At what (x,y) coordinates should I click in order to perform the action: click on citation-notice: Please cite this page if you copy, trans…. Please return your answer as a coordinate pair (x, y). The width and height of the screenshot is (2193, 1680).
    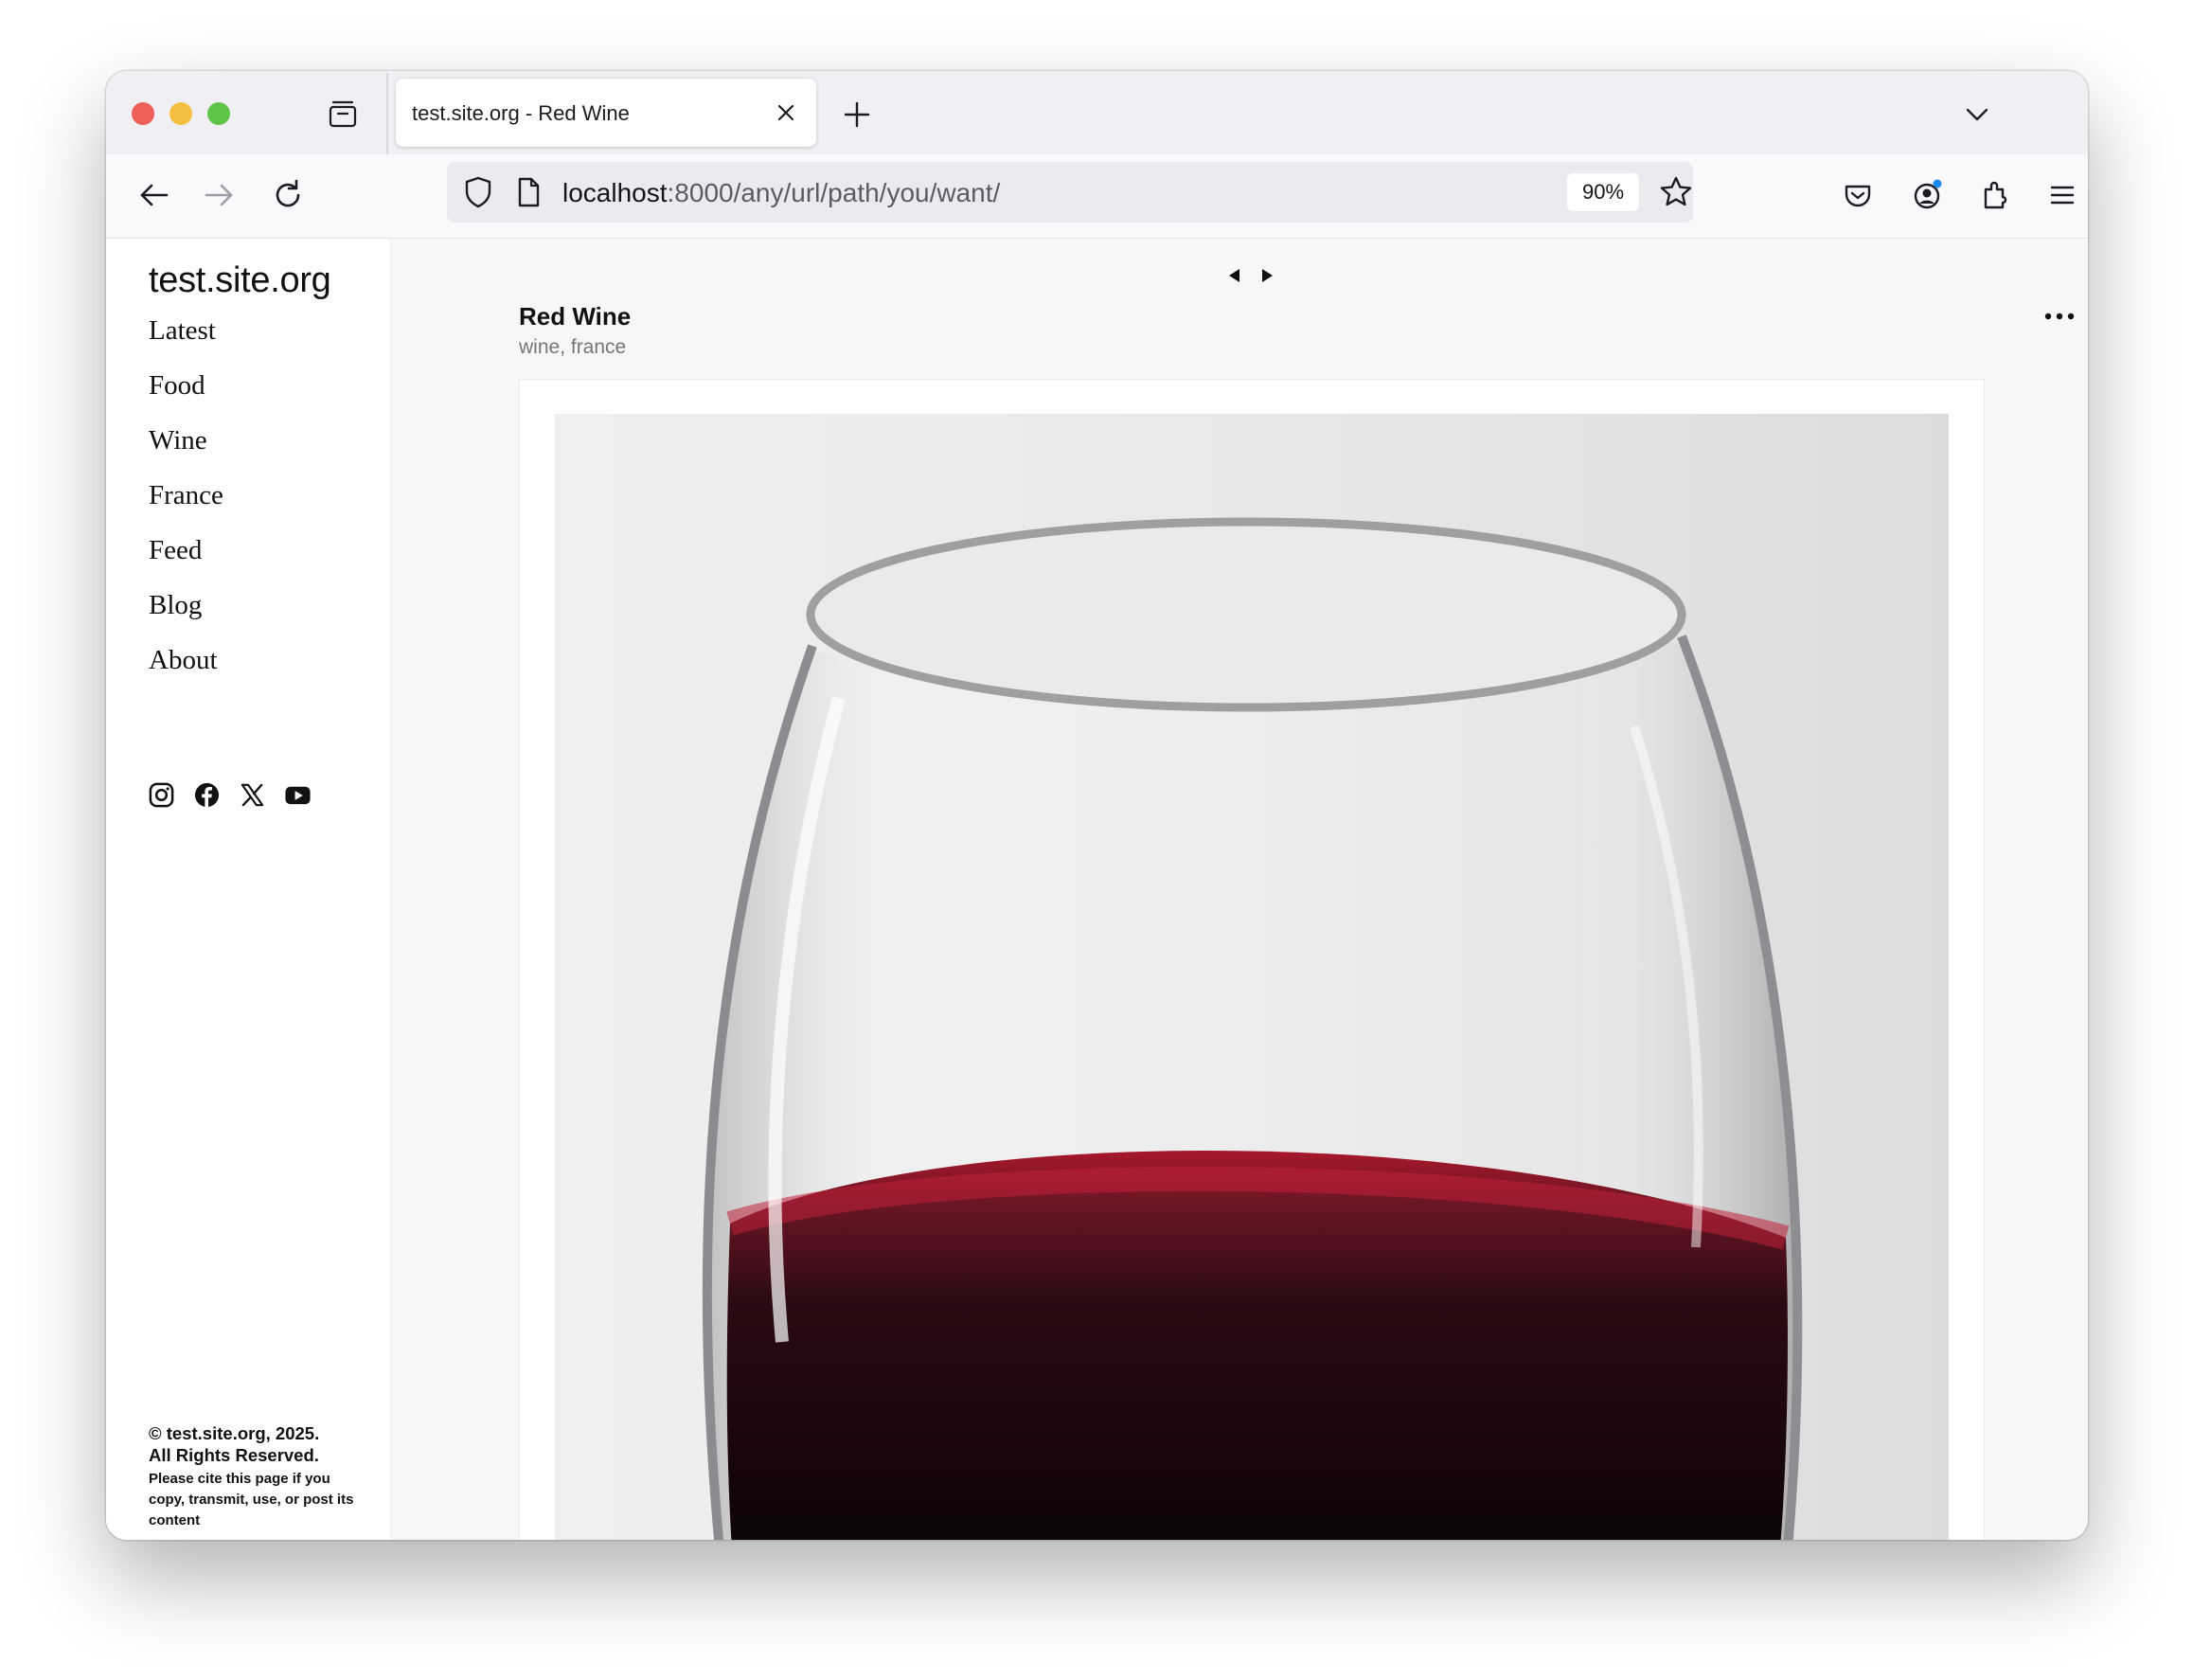
    Looking at the image, I should click on (252, 1500).